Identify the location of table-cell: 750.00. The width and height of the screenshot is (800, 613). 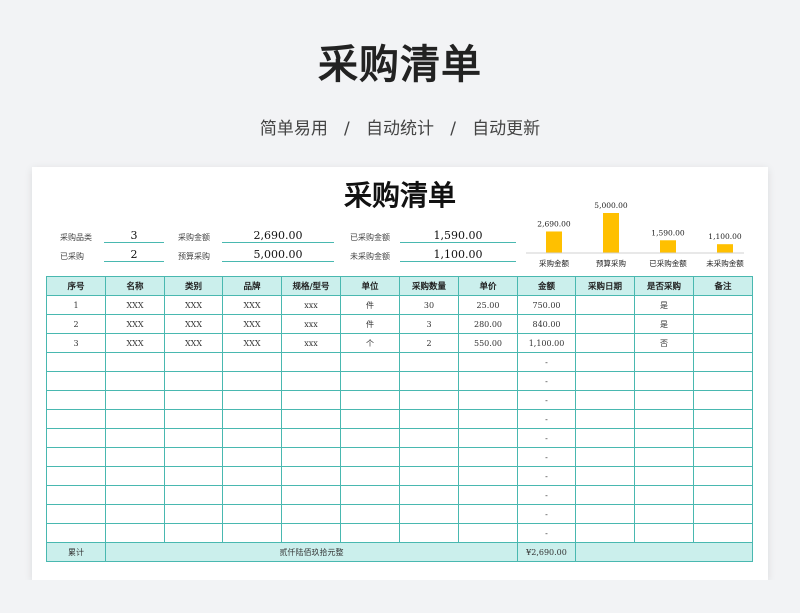
(546, 305).